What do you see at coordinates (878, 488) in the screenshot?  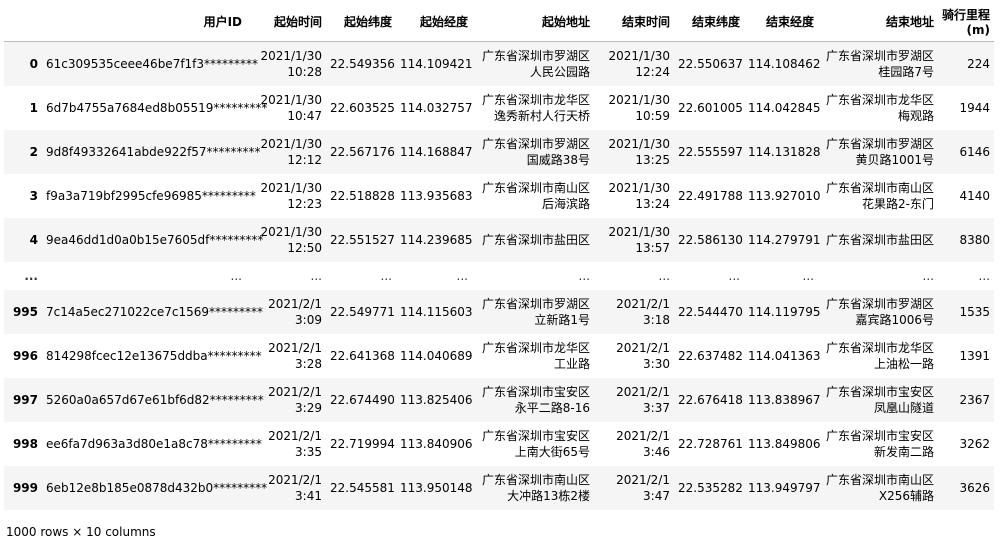 I see `cell-end-addr: 广东省深圳市南山区X256辅路` at bounding box center [878, 488].